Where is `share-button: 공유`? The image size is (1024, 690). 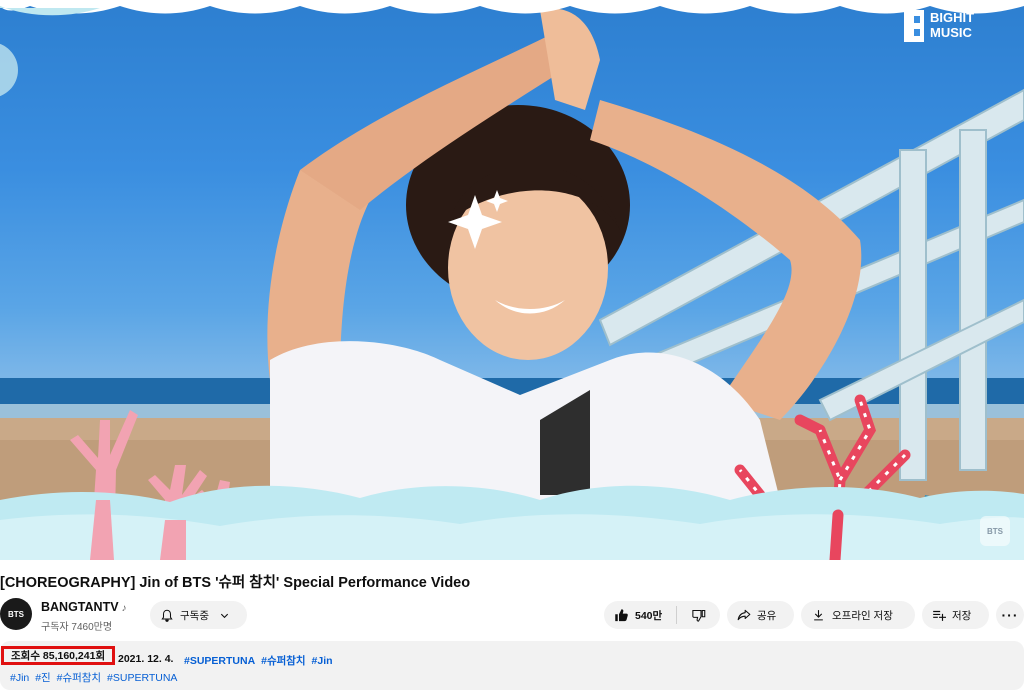 share-button: 공유 is located at coordinates (760, 615).